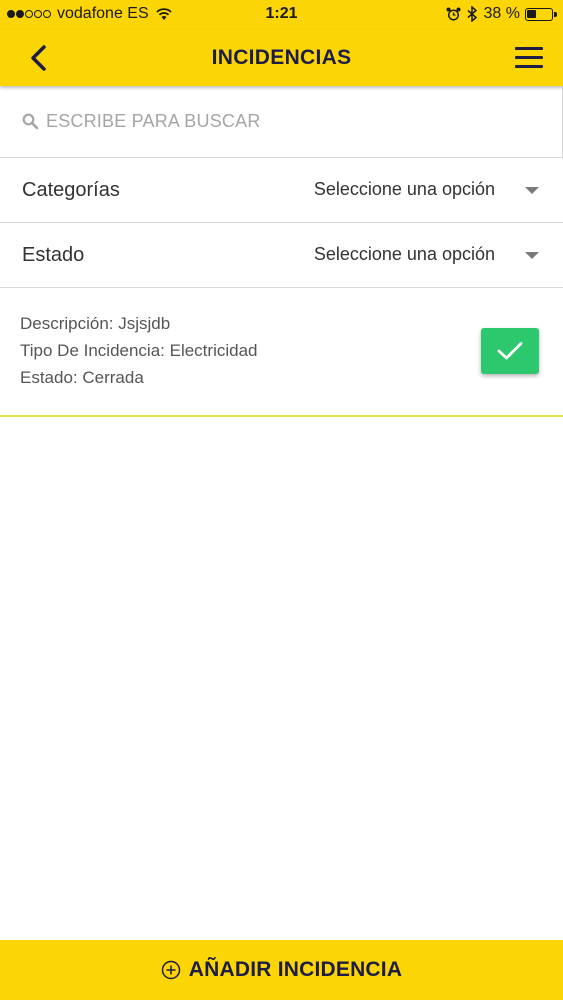 This screenshot has height=1000, width=563. Describe the element at coordinates (472, 14) in the screenshot. I see `bluetooth-icon` at that location.